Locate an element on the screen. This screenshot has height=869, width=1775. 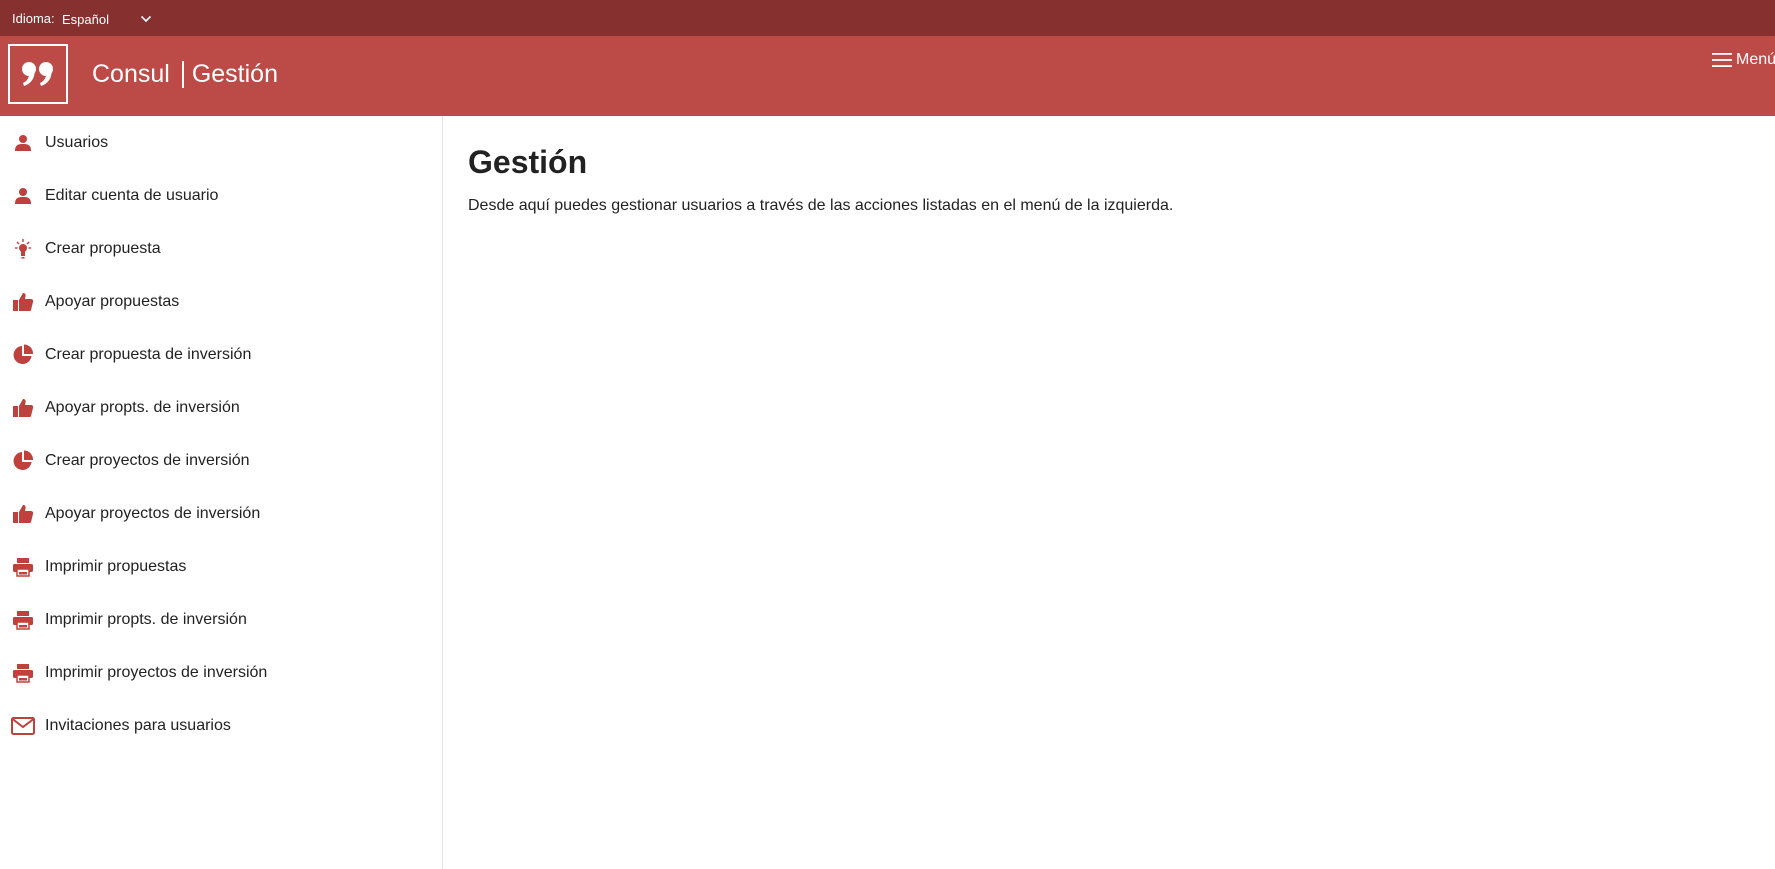
language-select: Español is located at coordinates (109, 19).